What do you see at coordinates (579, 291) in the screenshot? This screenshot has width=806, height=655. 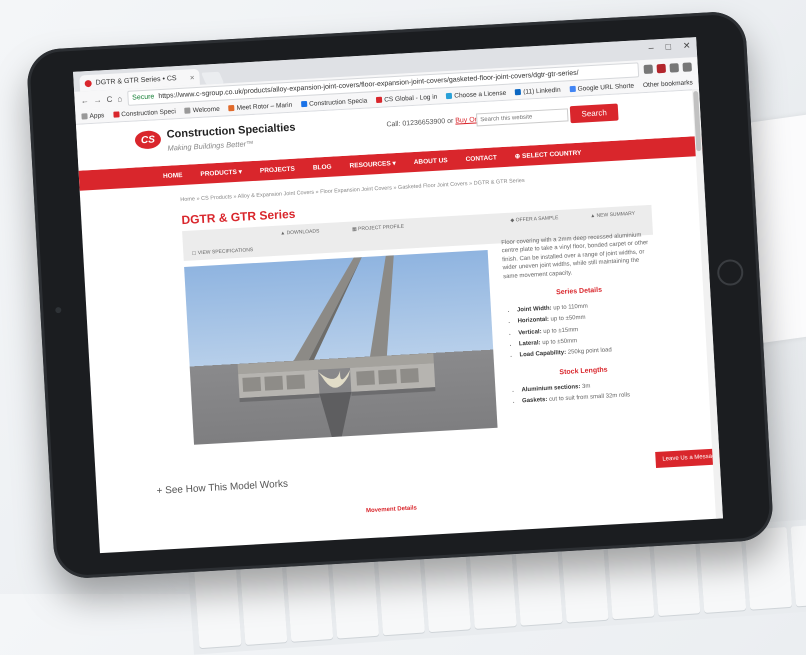 I see `series-details-heading: Series Details` at bounding box center [579, 291].